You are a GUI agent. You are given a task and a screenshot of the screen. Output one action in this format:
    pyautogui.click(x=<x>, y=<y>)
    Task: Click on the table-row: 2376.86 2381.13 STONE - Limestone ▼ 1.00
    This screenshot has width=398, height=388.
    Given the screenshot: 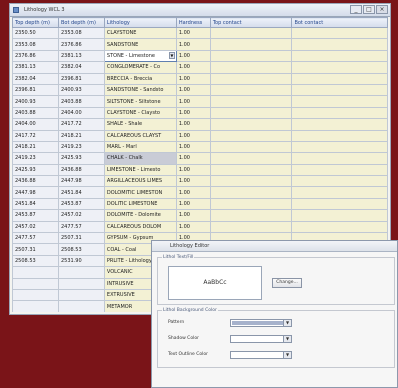 What is the action you would take?
    pyautogui.click(x=200, y=56)
    